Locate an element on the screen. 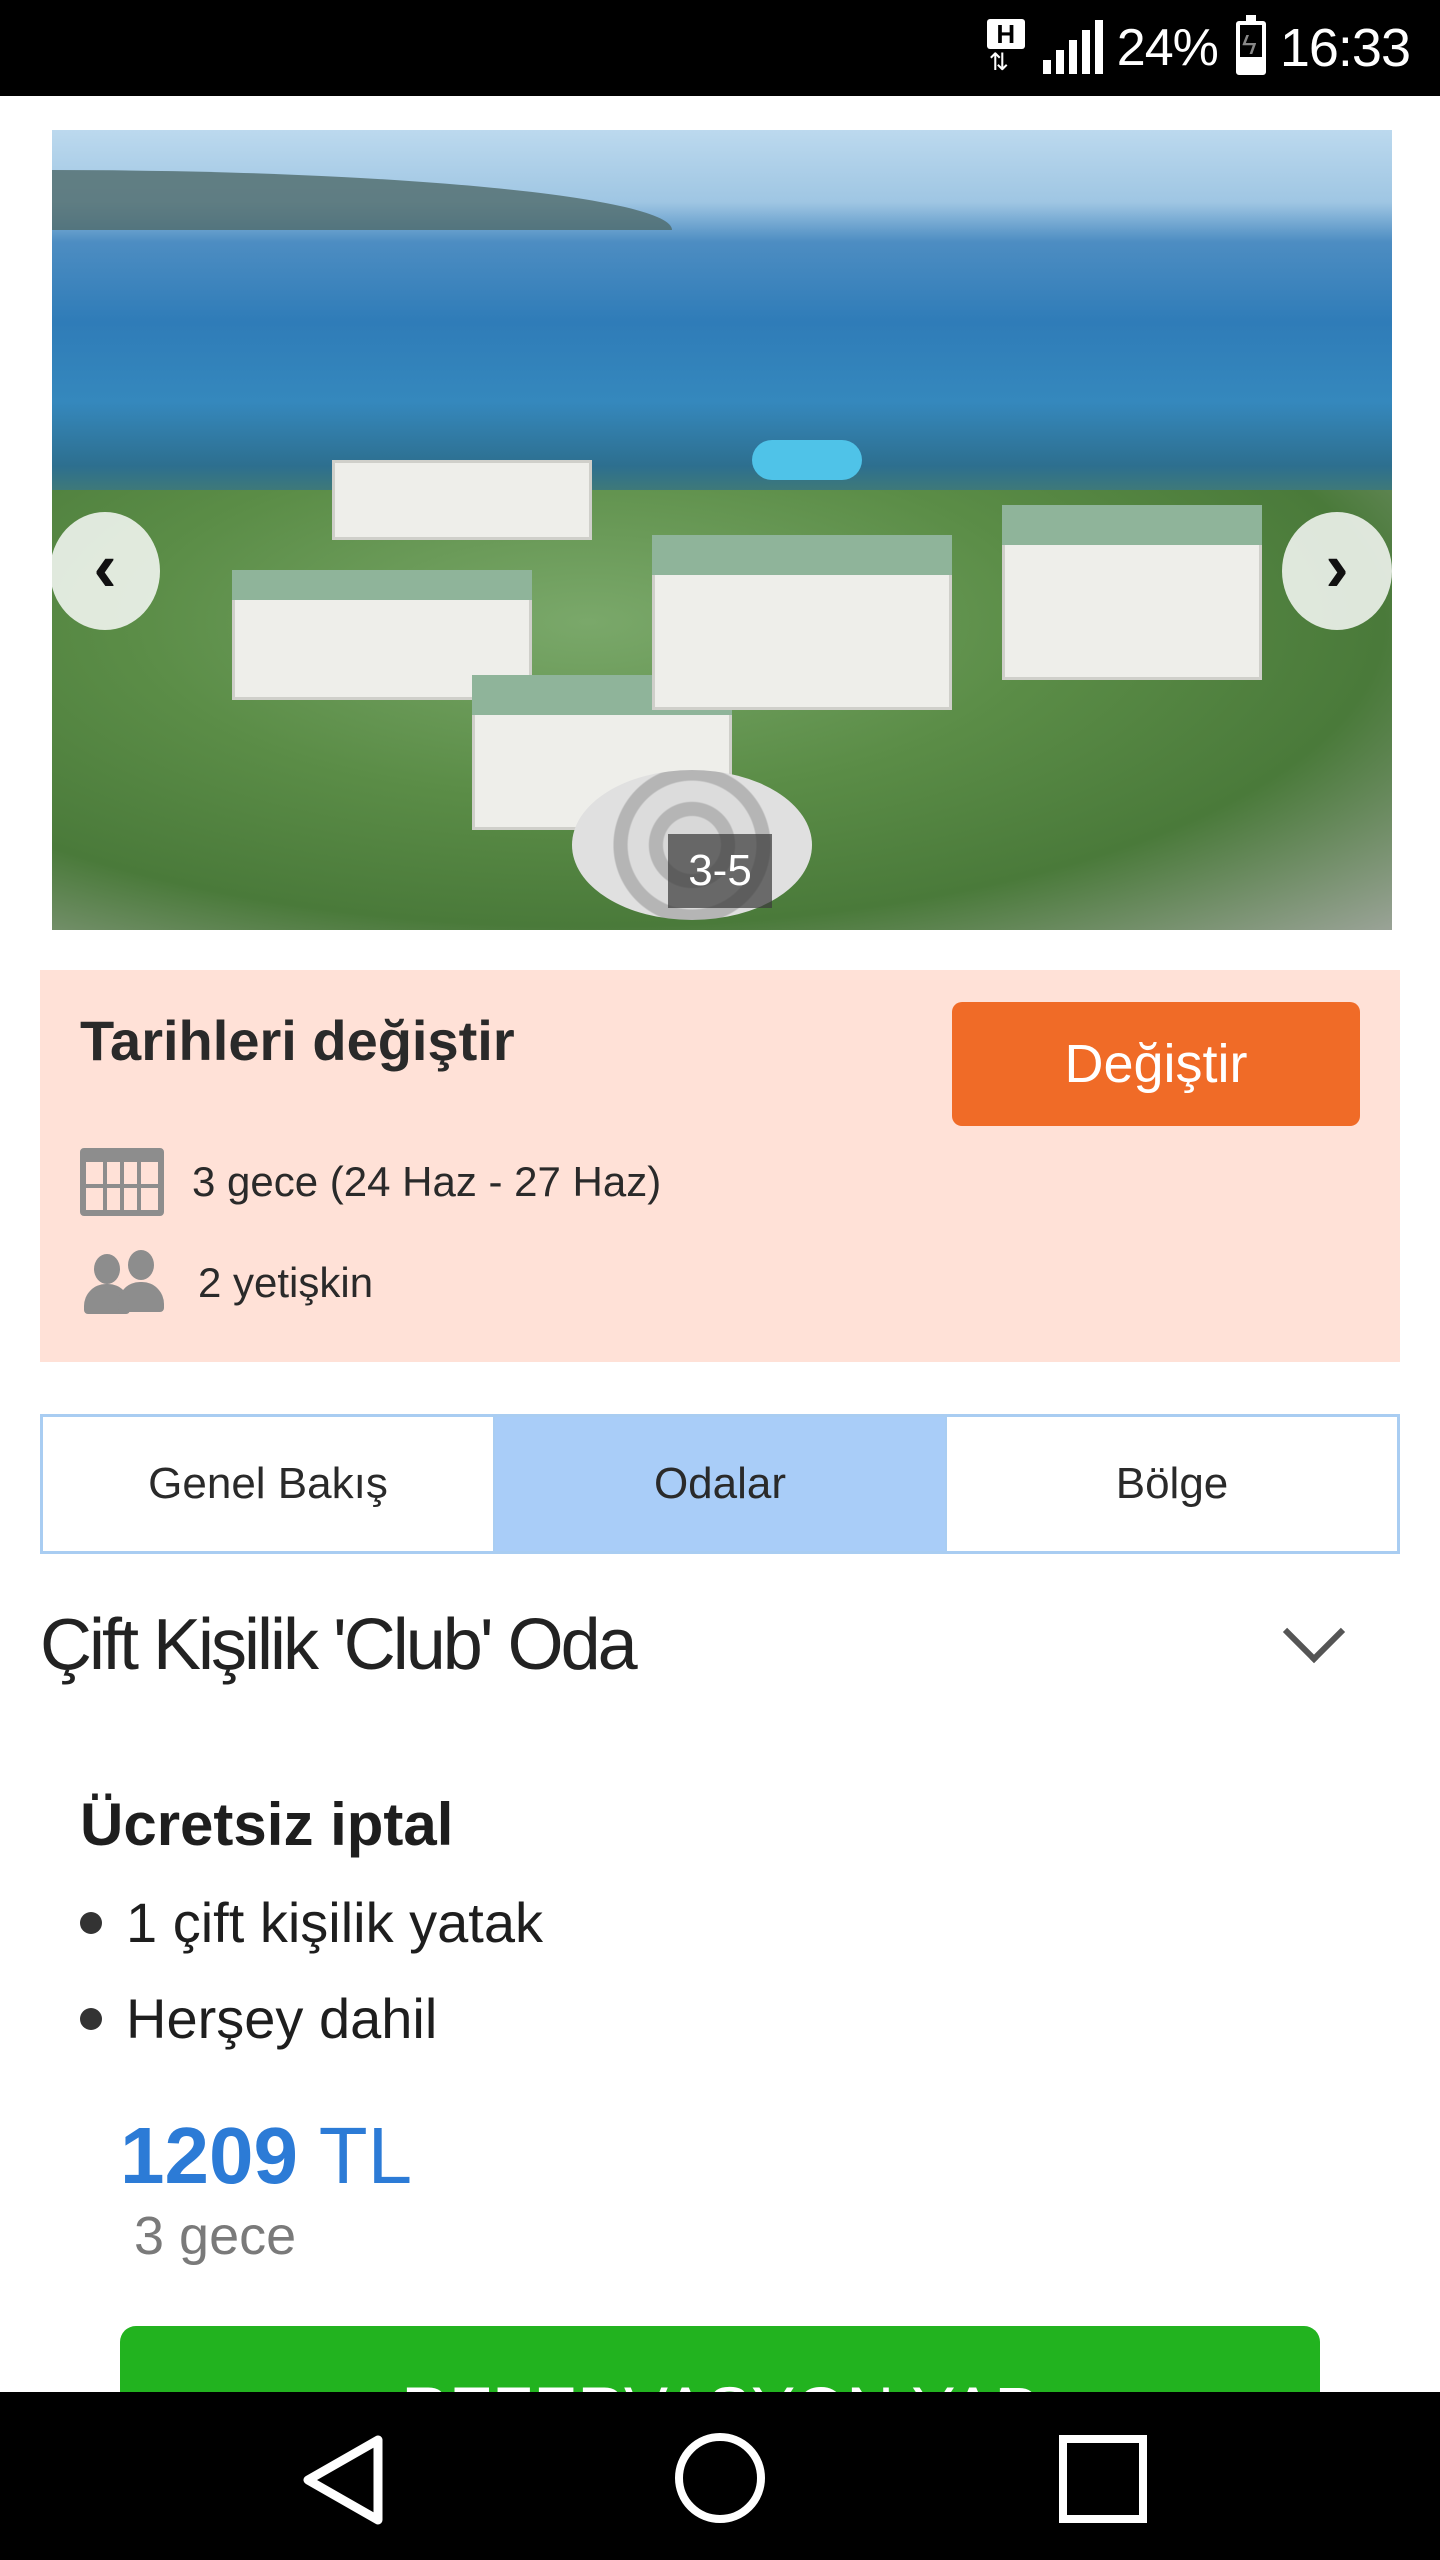 The width and height of the screenshot is (1440, 2560). guests-row: 2 yetişkin is located at coordinates (226, 1283).